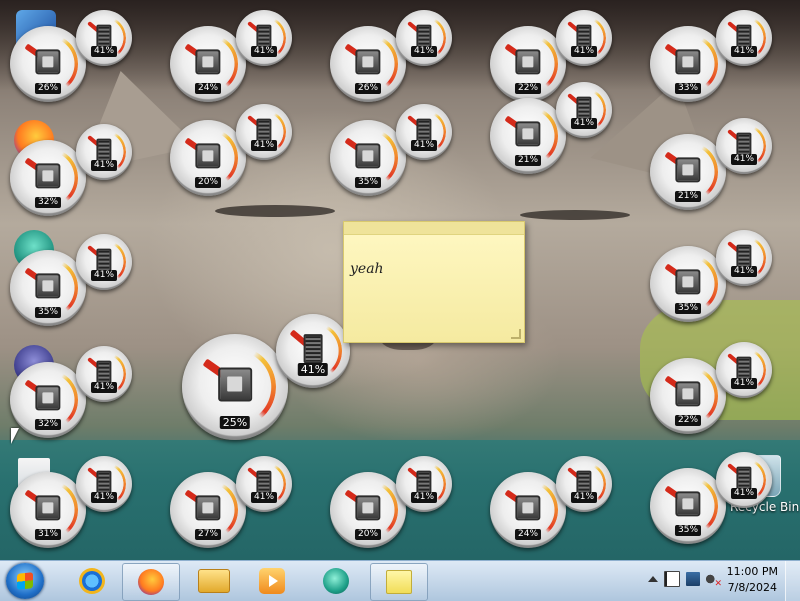 This screenshot has height=601, width=800. I want to click on windows-explorer-icon, so click(214, 581).